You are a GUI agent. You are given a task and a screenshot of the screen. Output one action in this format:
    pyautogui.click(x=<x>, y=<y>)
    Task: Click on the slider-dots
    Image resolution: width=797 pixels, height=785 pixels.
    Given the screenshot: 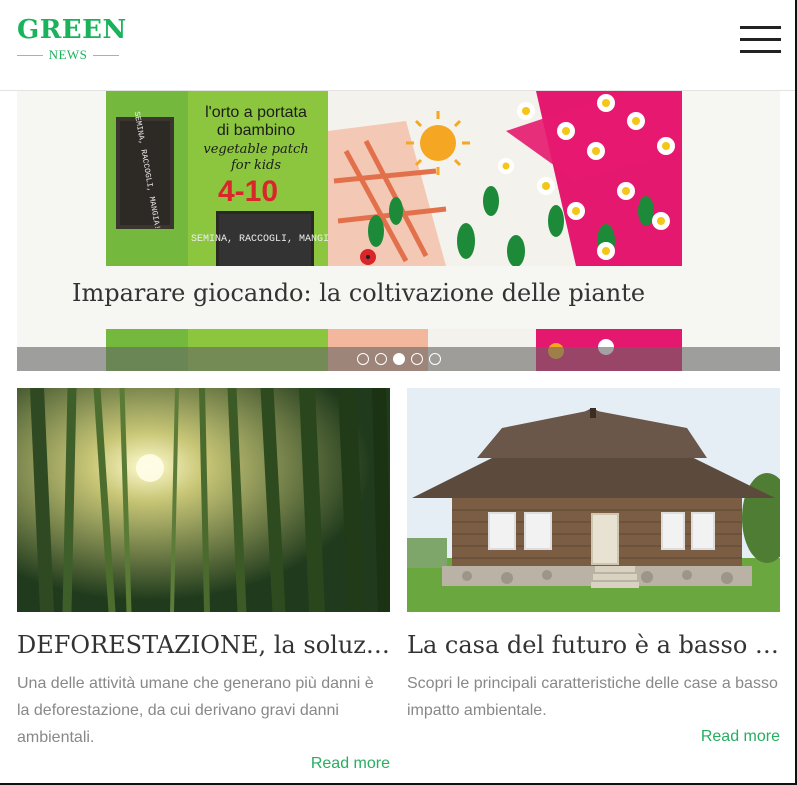 What is the action you would take?
    pyautogui.click(x=399, y=359)
    